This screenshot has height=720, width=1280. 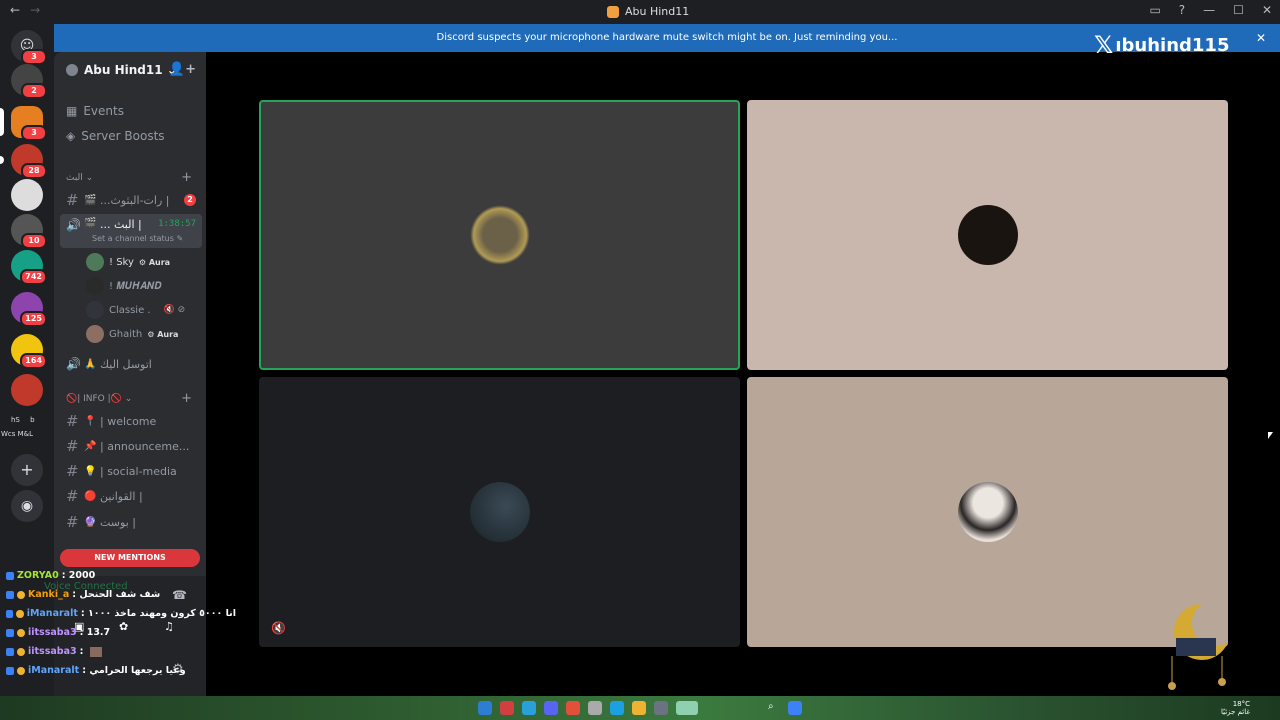 What do you see at coordinates (34, 133) in the screenshot?
I see `guild-badge: 3` at bounding box center [34, 133].